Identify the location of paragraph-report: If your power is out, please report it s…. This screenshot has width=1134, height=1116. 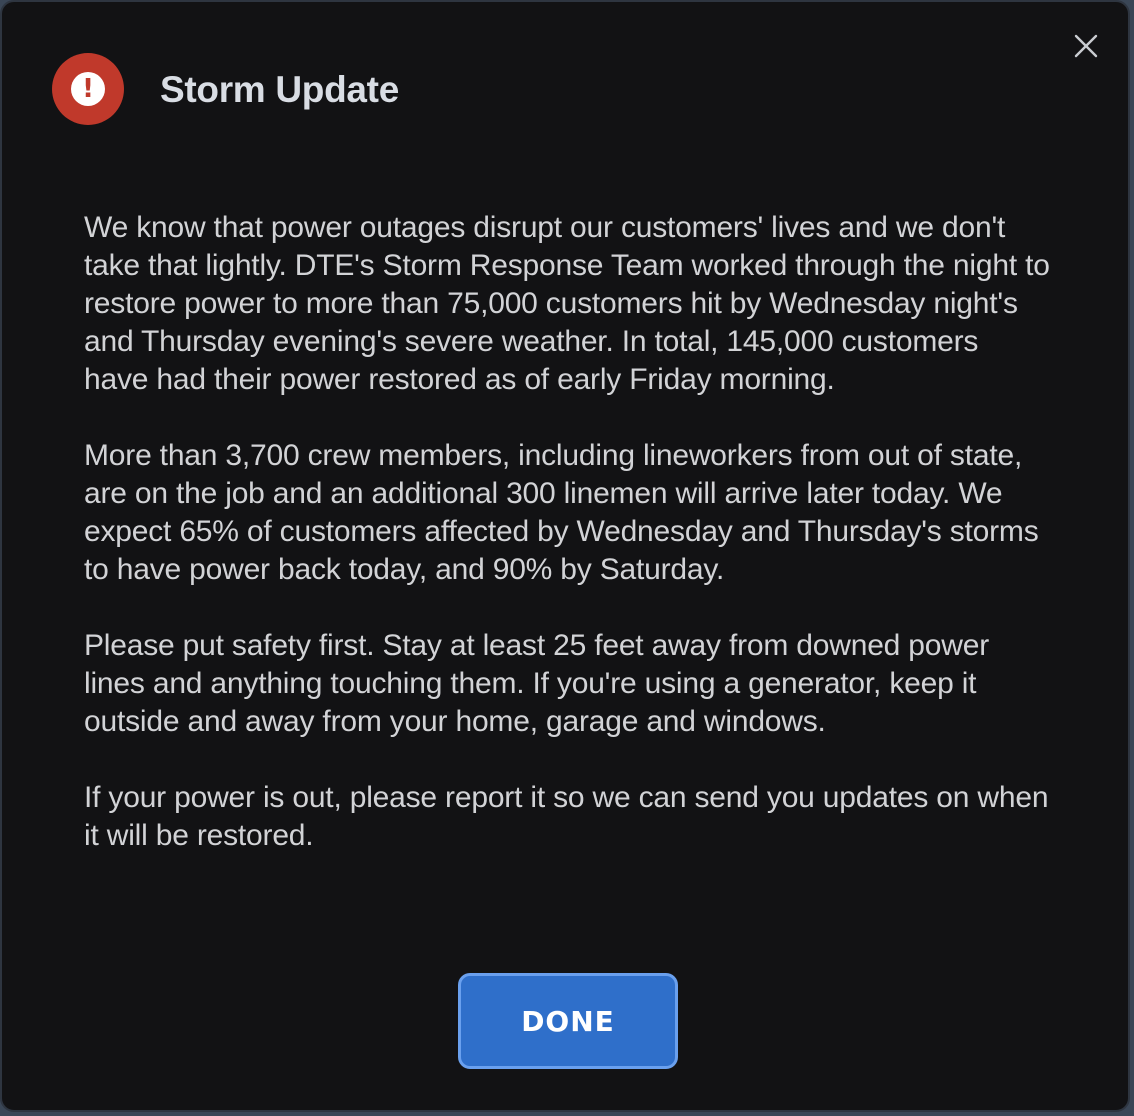
(566, 816).